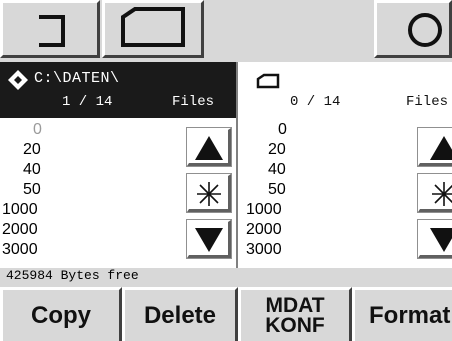 The width and height of the screenshot is (452, 341). I want to click on circle-icon, so click(425, 30).